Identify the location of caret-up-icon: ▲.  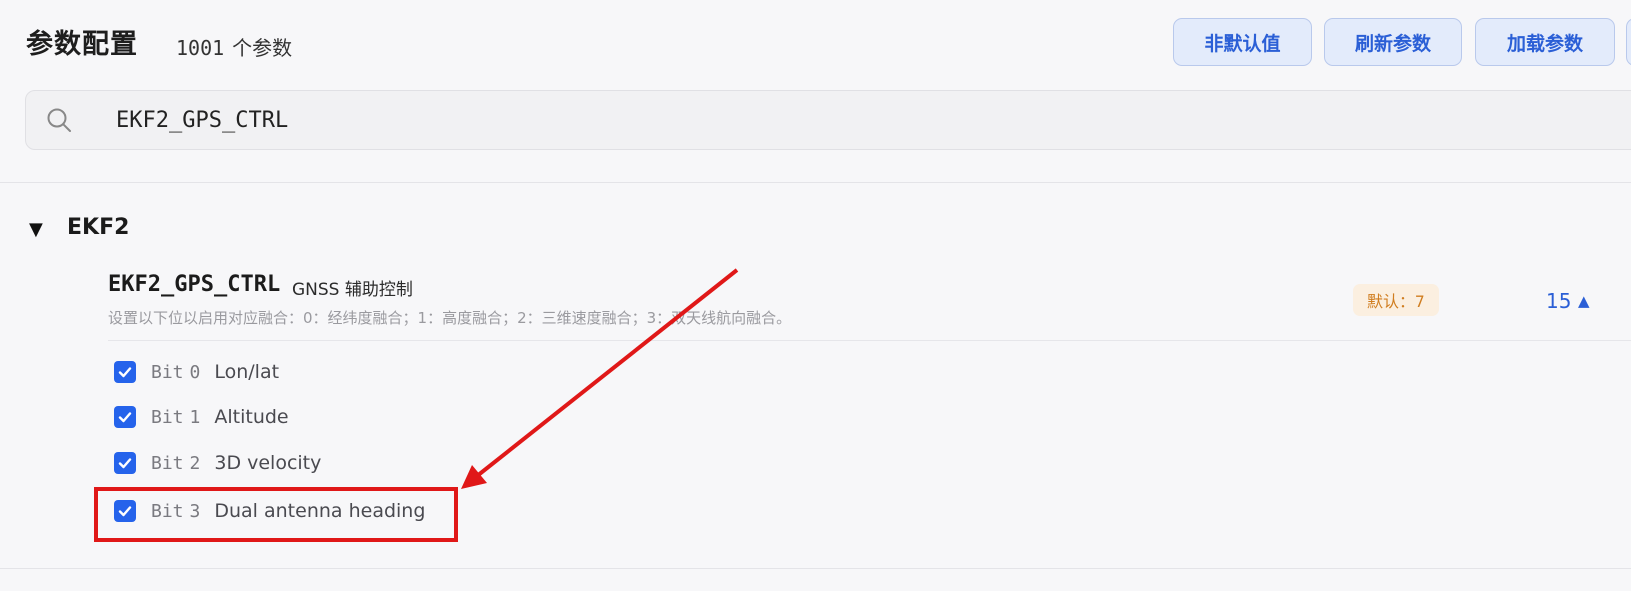
(1584, 301).